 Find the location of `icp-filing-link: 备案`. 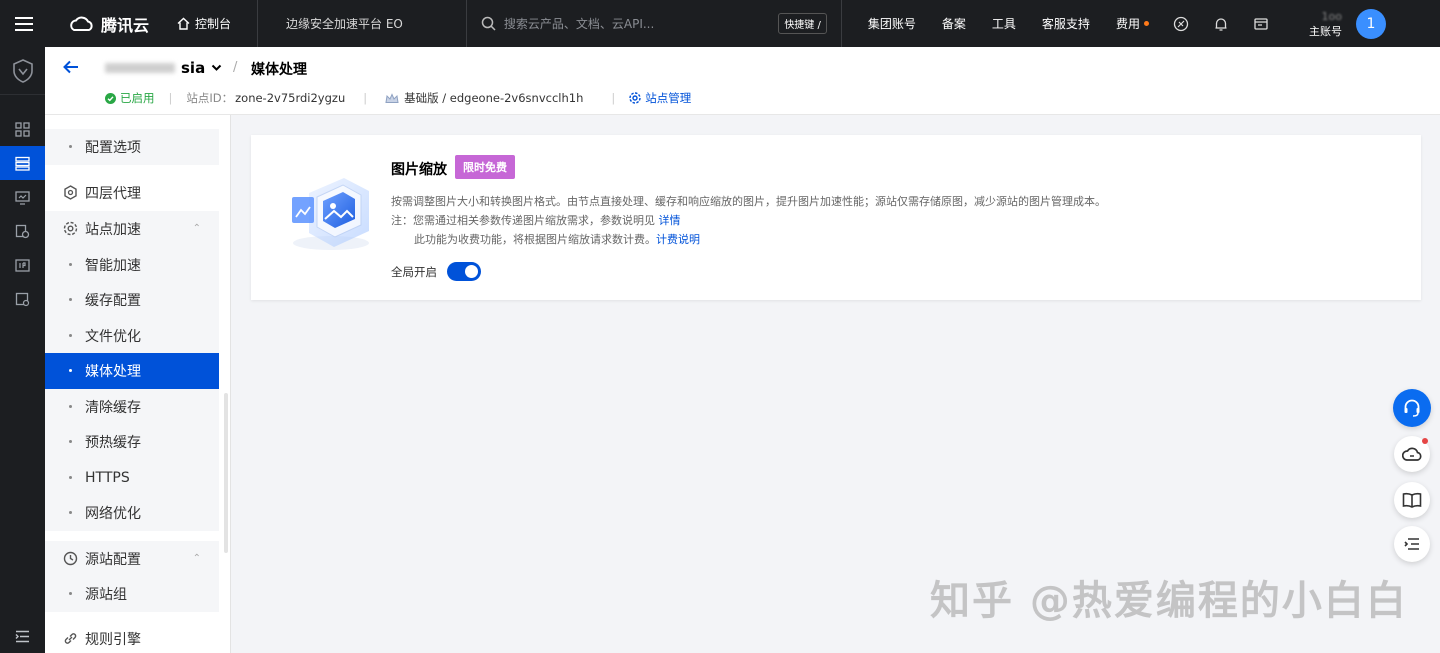

icp-filing-link: 备案 is located at coordinates (954, 23).